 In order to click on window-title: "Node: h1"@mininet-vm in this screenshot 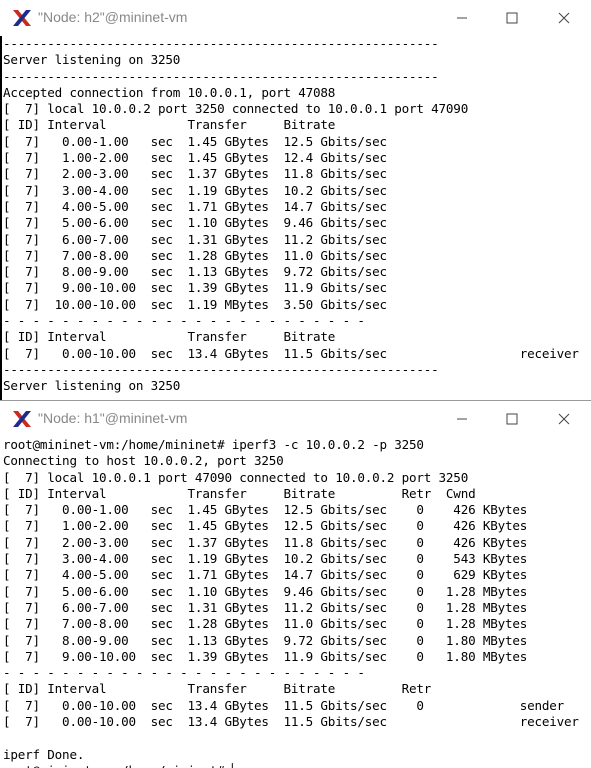, I will do `click(113, 418)`.